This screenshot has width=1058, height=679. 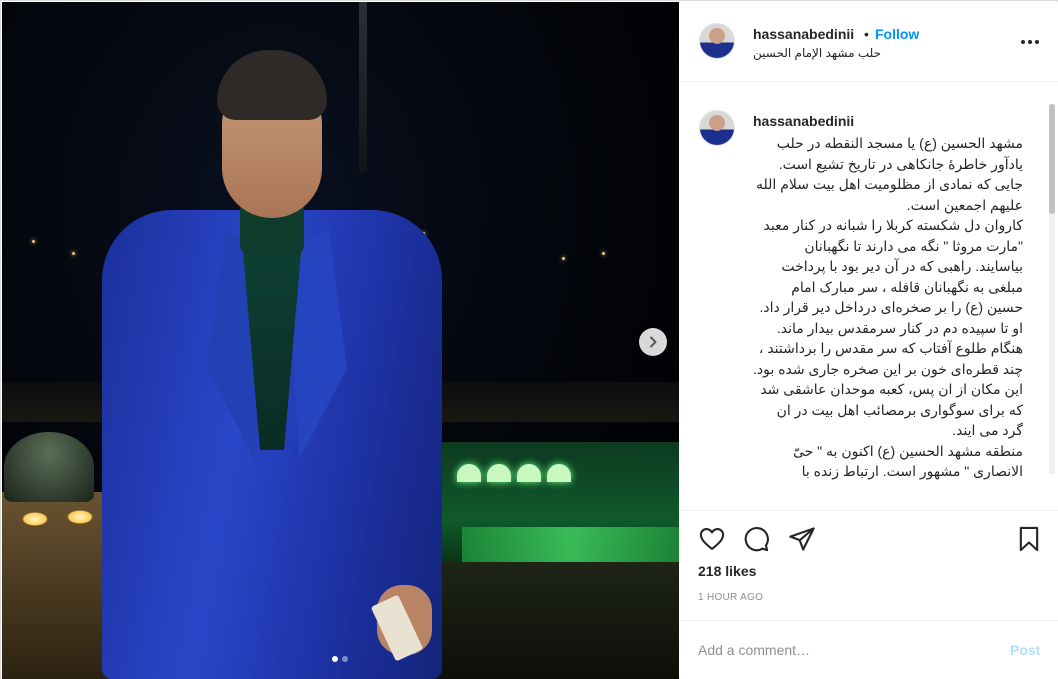 I want to click on heart-icon, so click(x=712, y=539).